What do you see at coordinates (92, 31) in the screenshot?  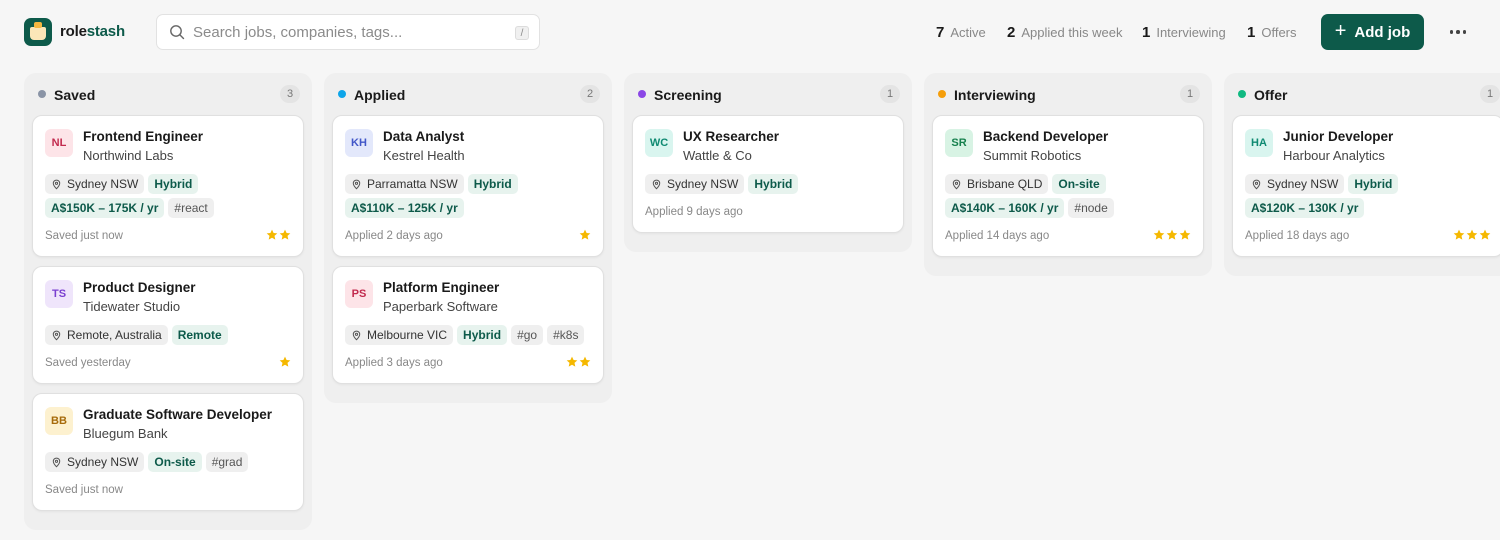 I see `brand-name: rolestash` at bounding box center [92, 31].